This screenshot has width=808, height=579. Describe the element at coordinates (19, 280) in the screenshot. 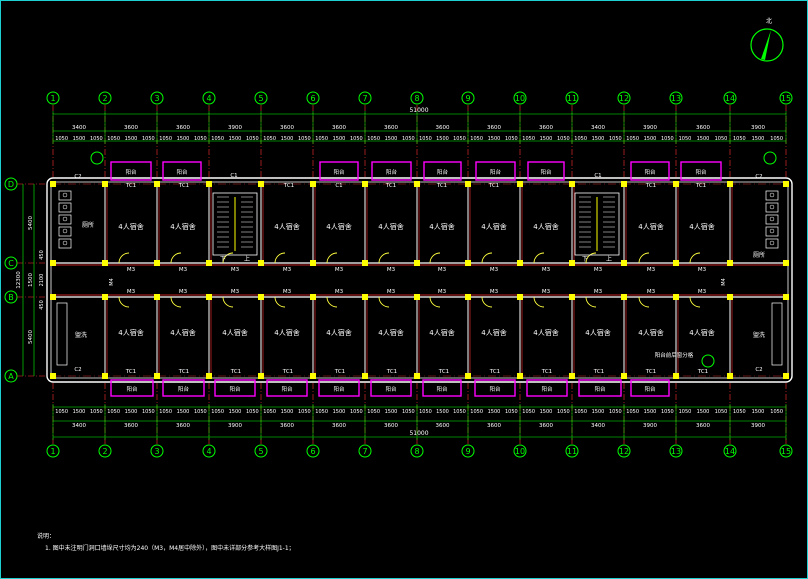

I see `dimension-left-total: 12300` at that location.